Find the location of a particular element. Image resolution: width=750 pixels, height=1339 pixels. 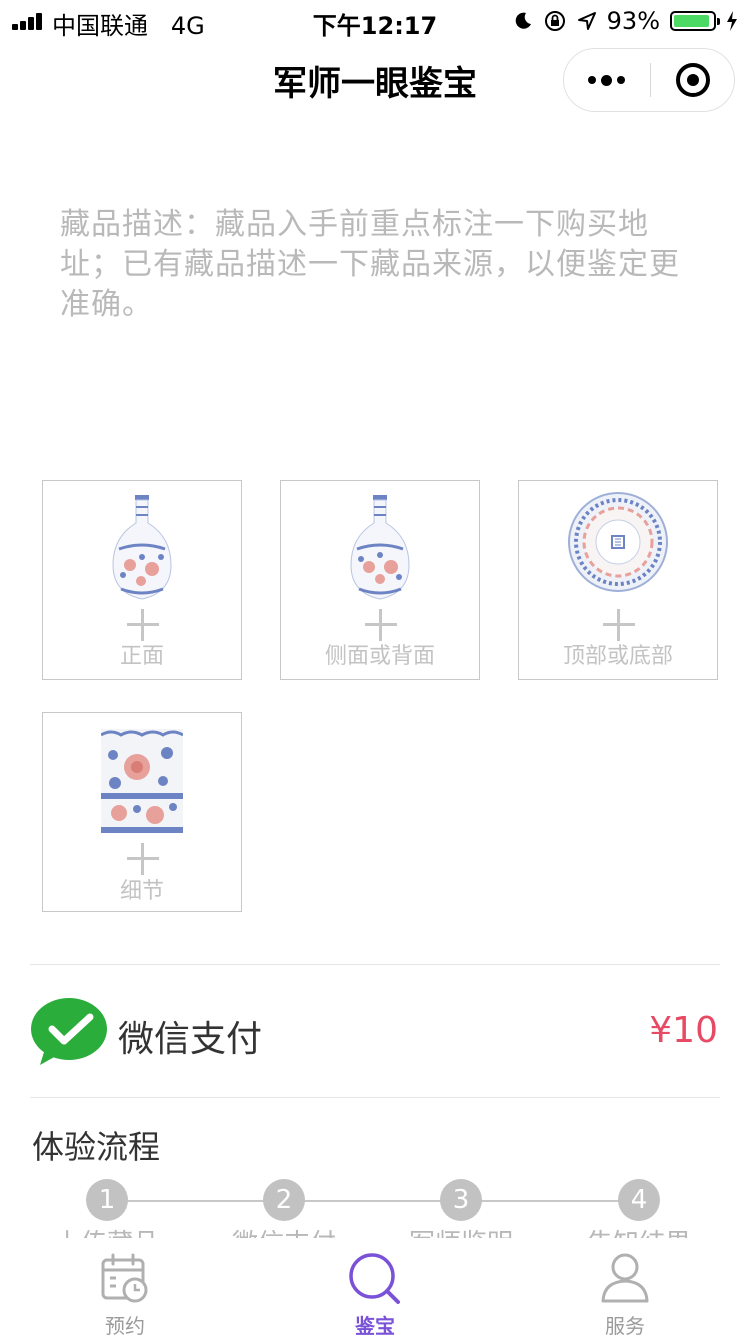

miniprogram-capsule is located at coordinates (649, 80).